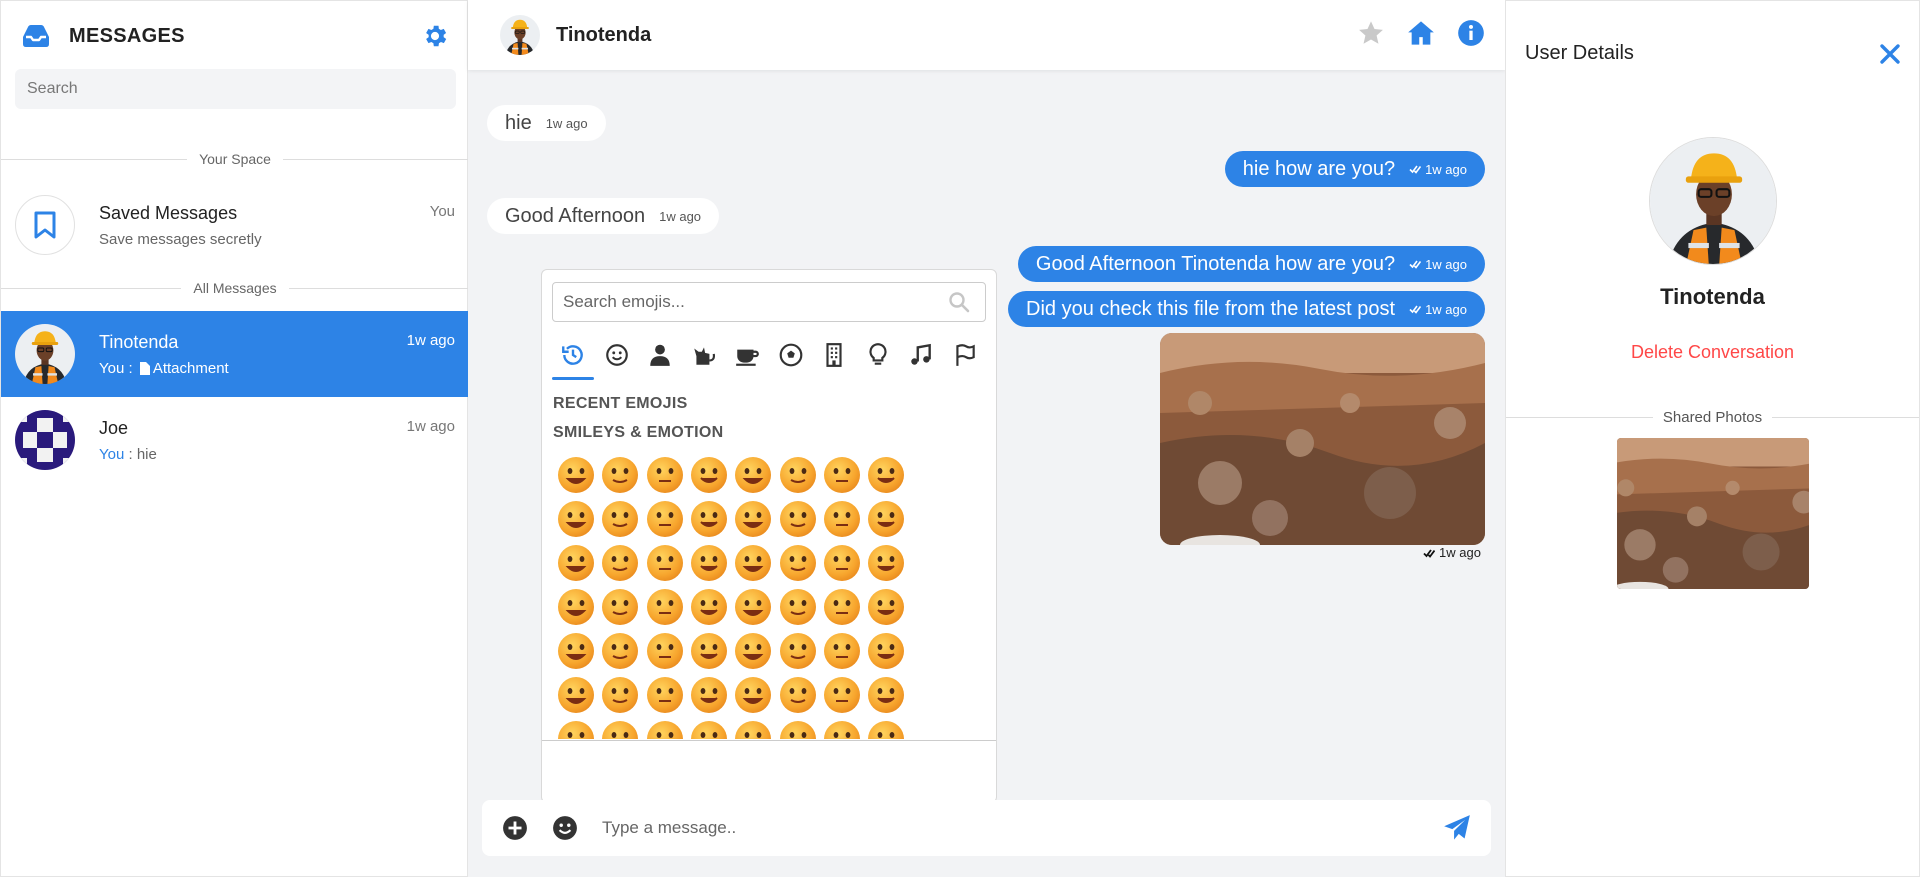 The image size is (1920, 877). Describe the element at coordinates (665, 651) in the screenshot. I see `expressionless-emoji-icon` at that location.